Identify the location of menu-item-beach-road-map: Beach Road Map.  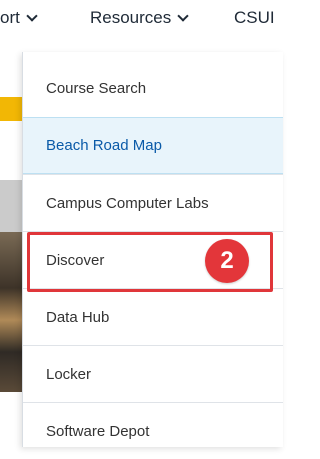
(153, 145).